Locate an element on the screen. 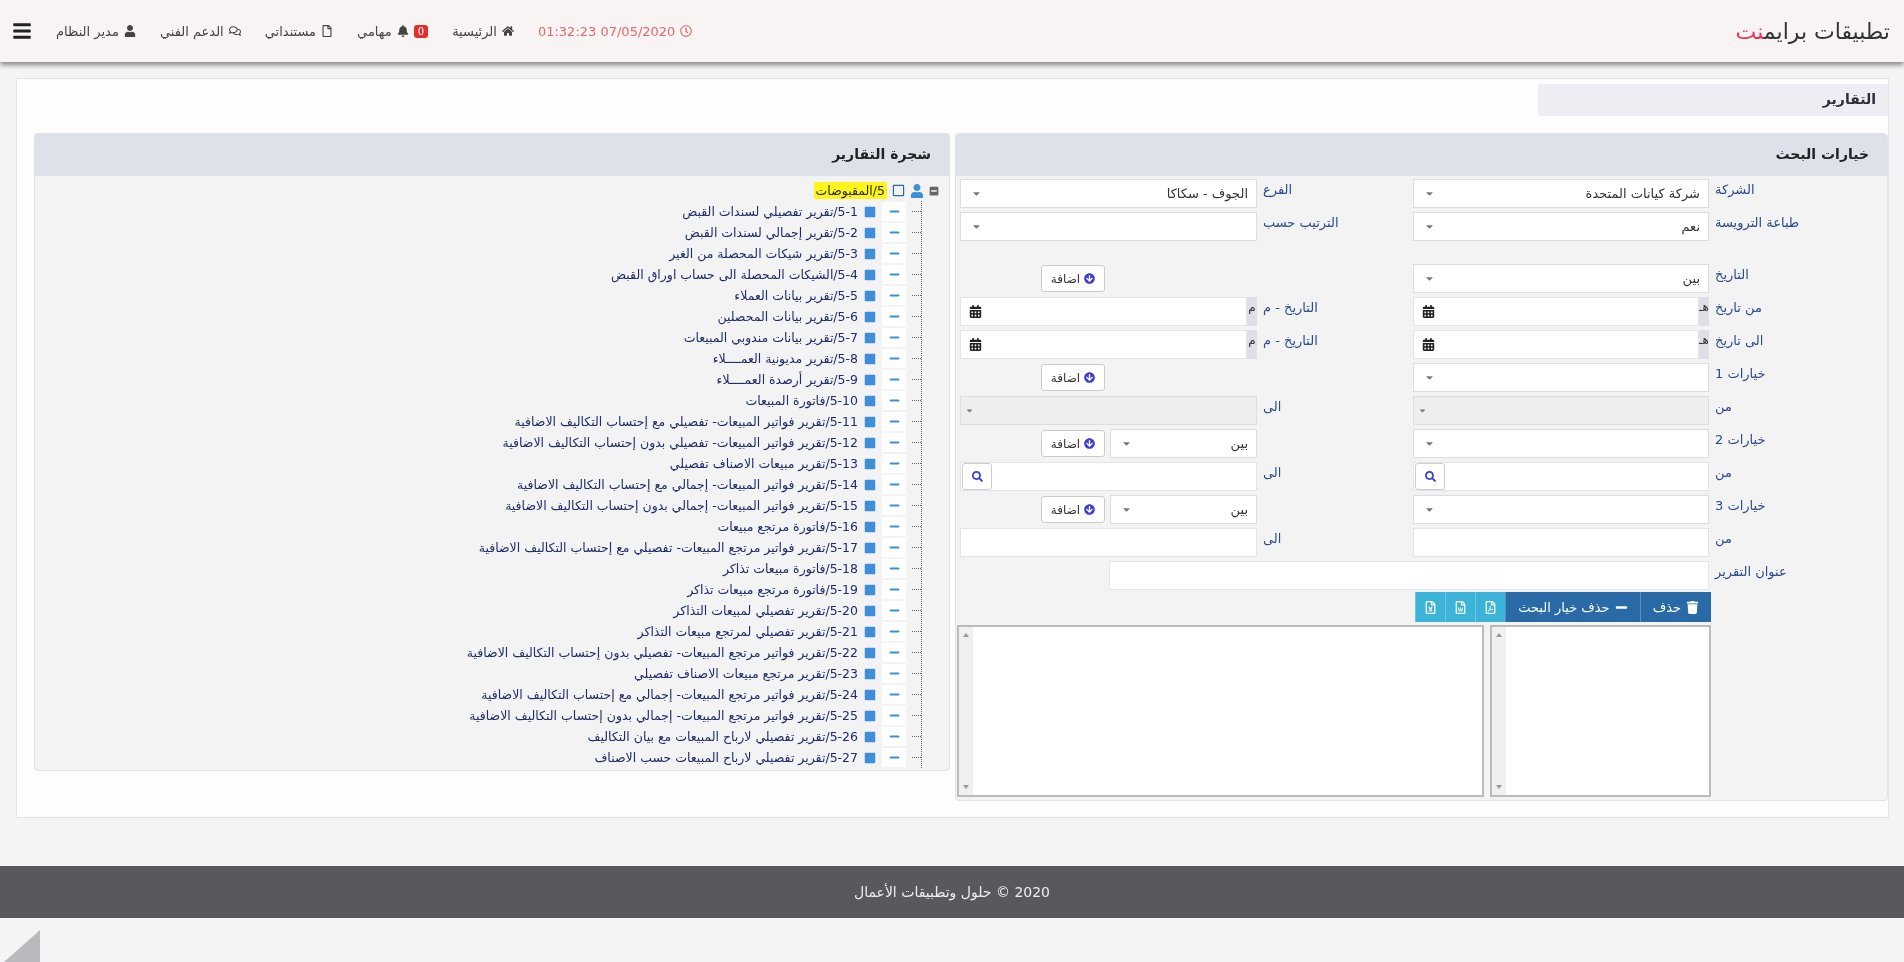 This screenshot has width=1904, height=962. collapse-icon is located at coordinates (934, 190).